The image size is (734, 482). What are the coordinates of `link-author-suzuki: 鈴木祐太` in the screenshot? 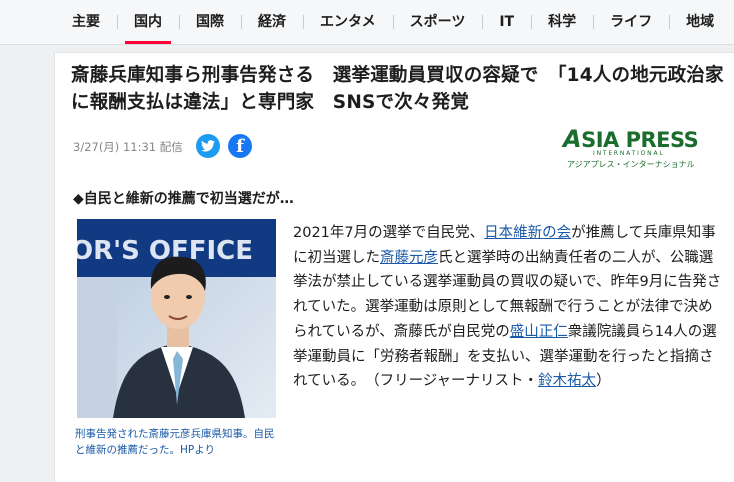 It's located at (567, 381).